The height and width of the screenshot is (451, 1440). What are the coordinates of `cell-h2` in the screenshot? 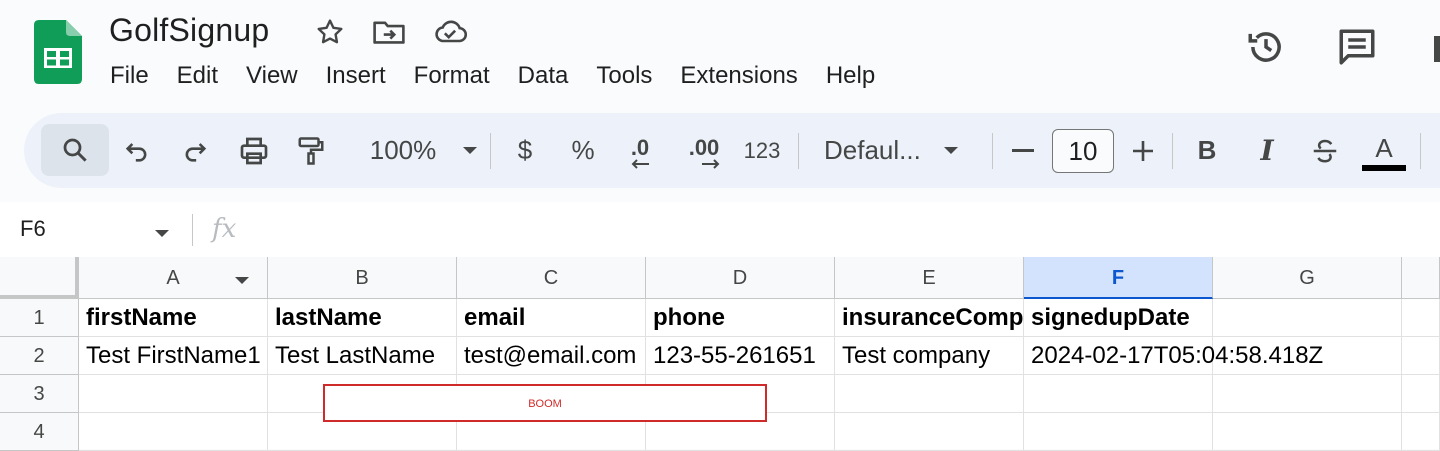 It's located at (1421, 356).